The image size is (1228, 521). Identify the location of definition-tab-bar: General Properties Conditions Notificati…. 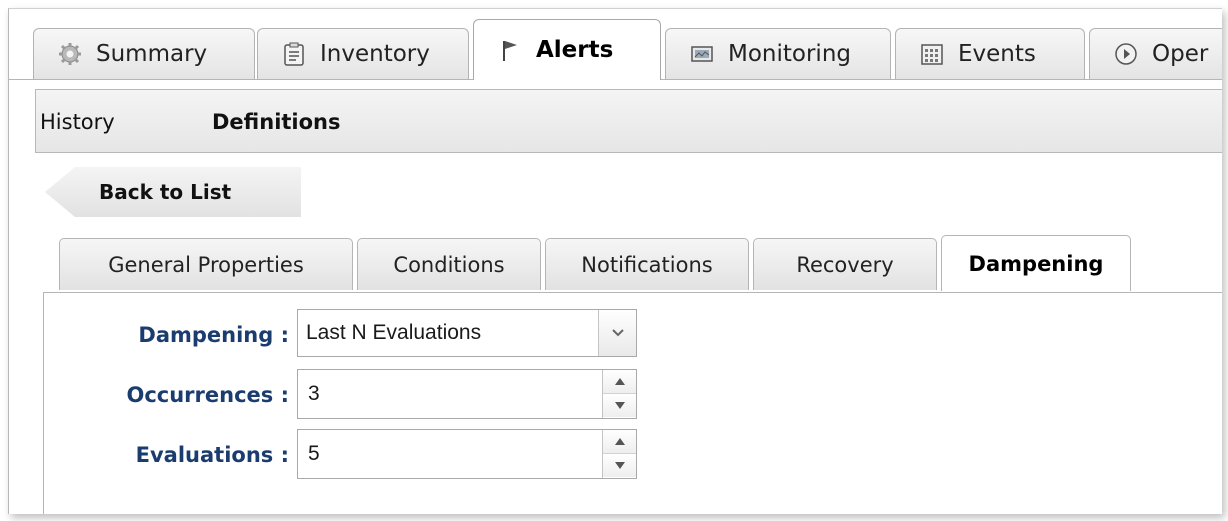
(630, 264).